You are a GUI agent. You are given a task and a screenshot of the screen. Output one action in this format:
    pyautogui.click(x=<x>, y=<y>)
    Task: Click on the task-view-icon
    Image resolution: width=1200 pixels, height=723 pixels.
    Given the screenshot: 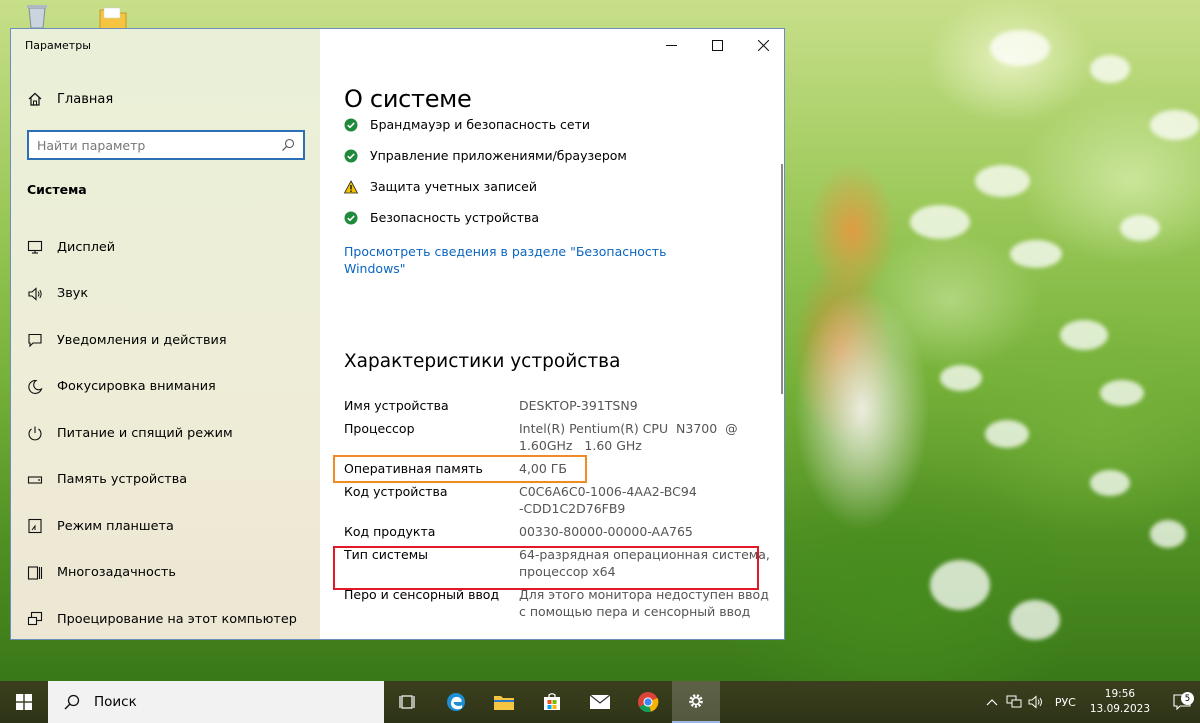 What is the action you would take?
    pyautogui.click(x=407, y=702)
    